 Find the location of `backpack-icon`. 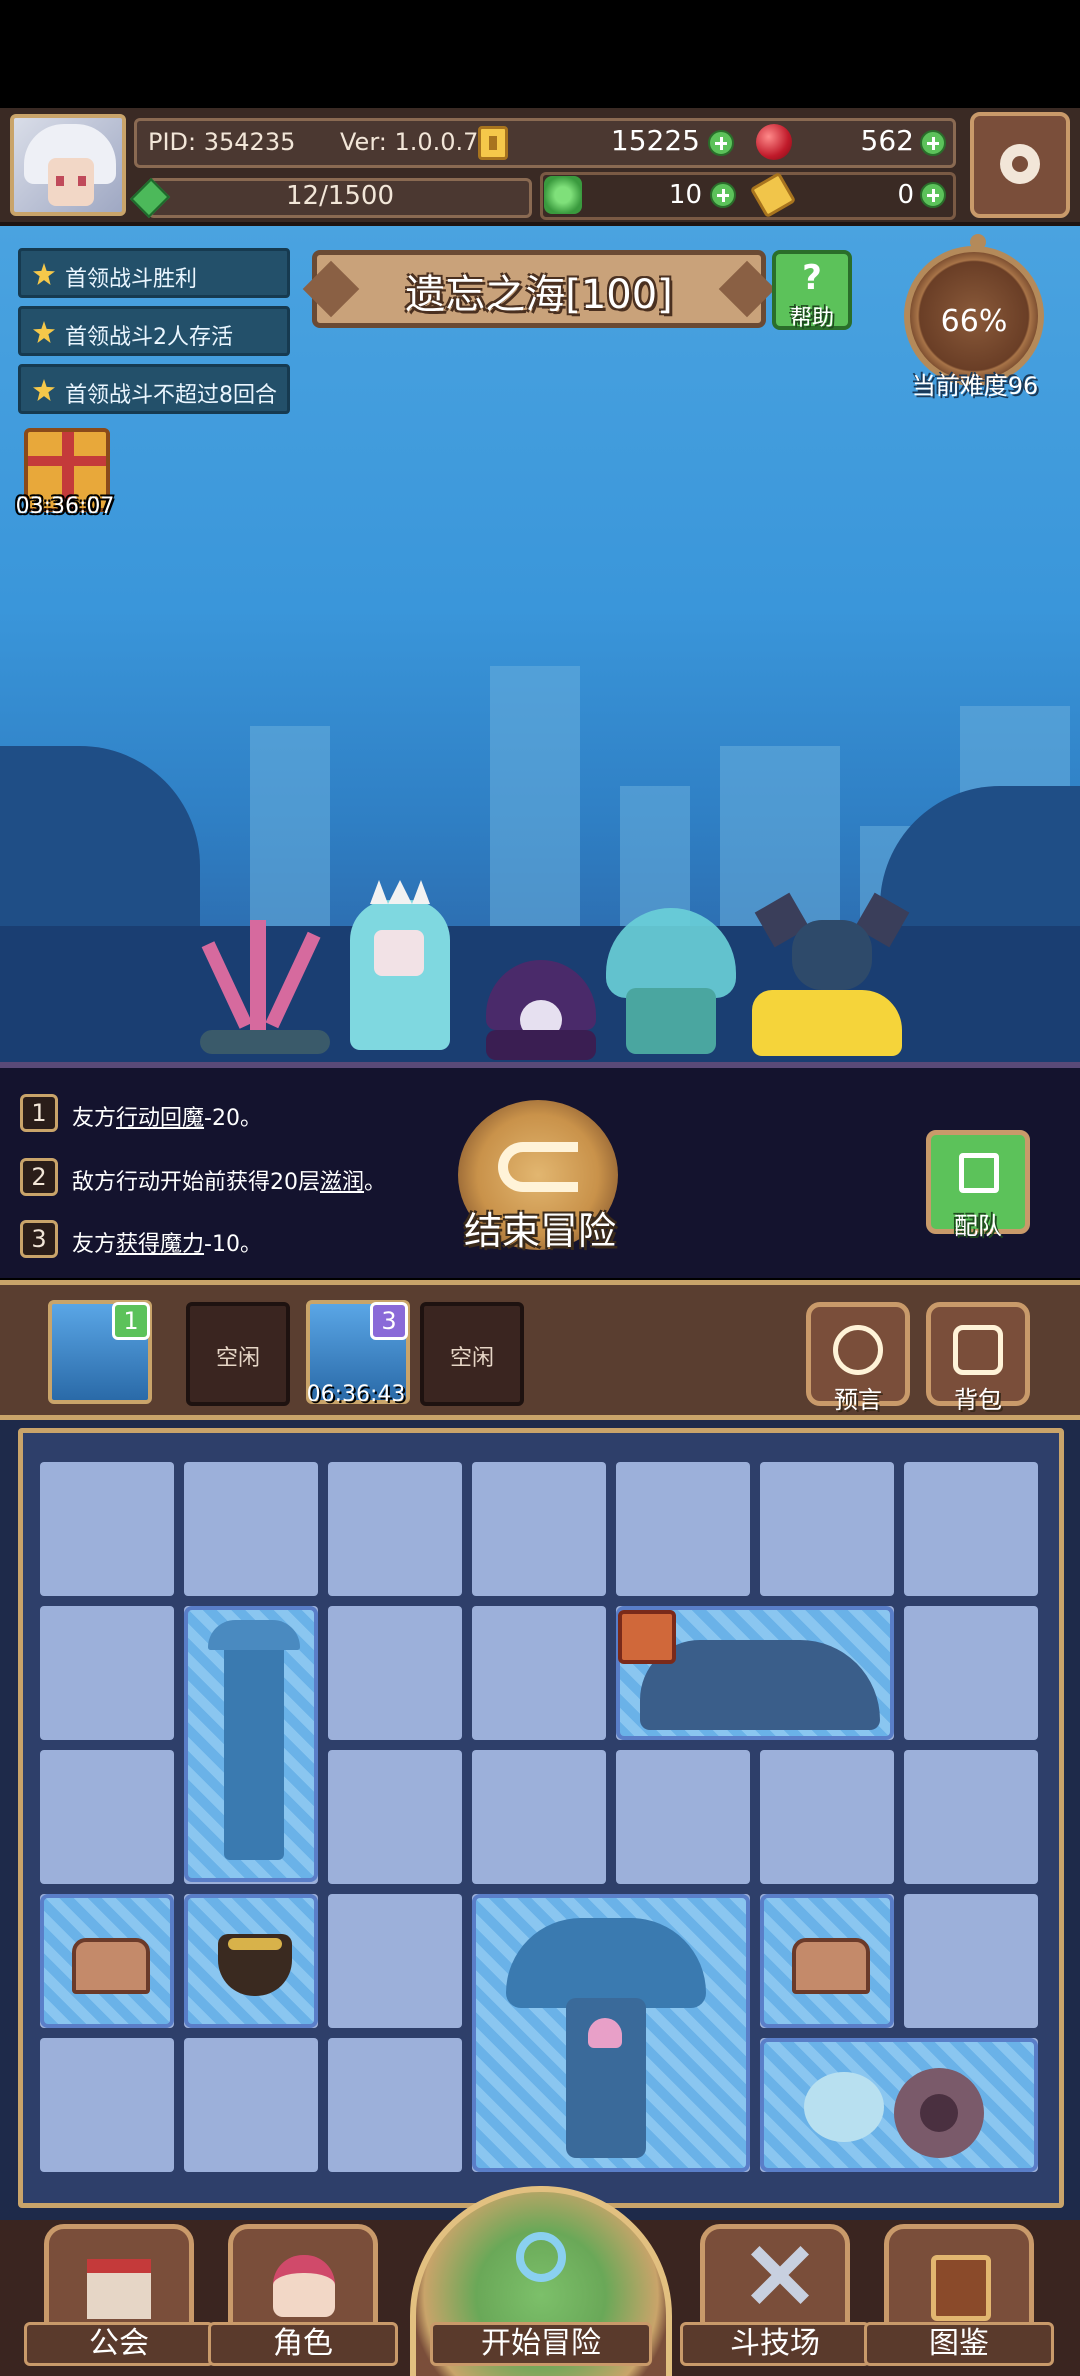

backpack-icon is located at coordinates (978, 1350).